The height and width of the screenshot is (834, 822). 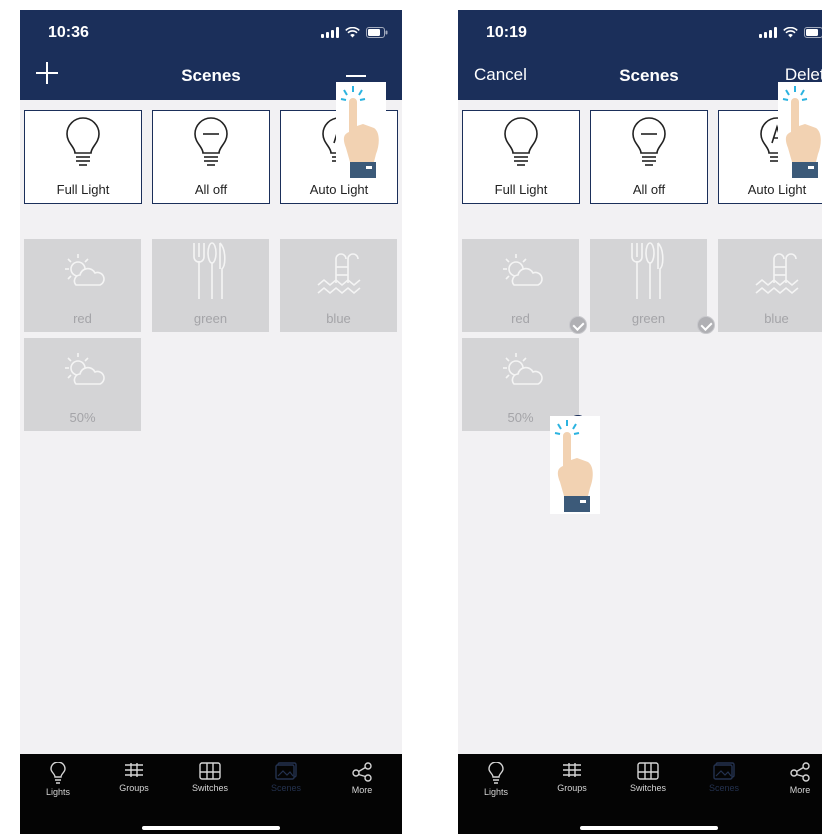 I want to click on remove-scene-minus-icon, so click(x=356, y=76).